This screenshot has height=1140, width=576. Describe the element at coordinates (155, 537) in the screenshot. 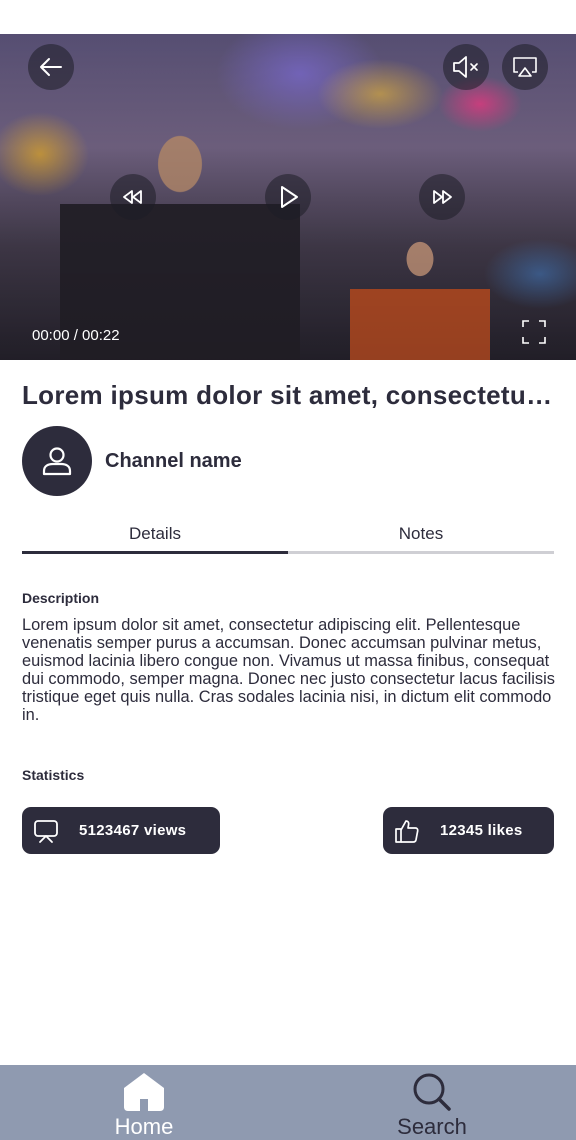

I see `tab-details: Details` at that location.